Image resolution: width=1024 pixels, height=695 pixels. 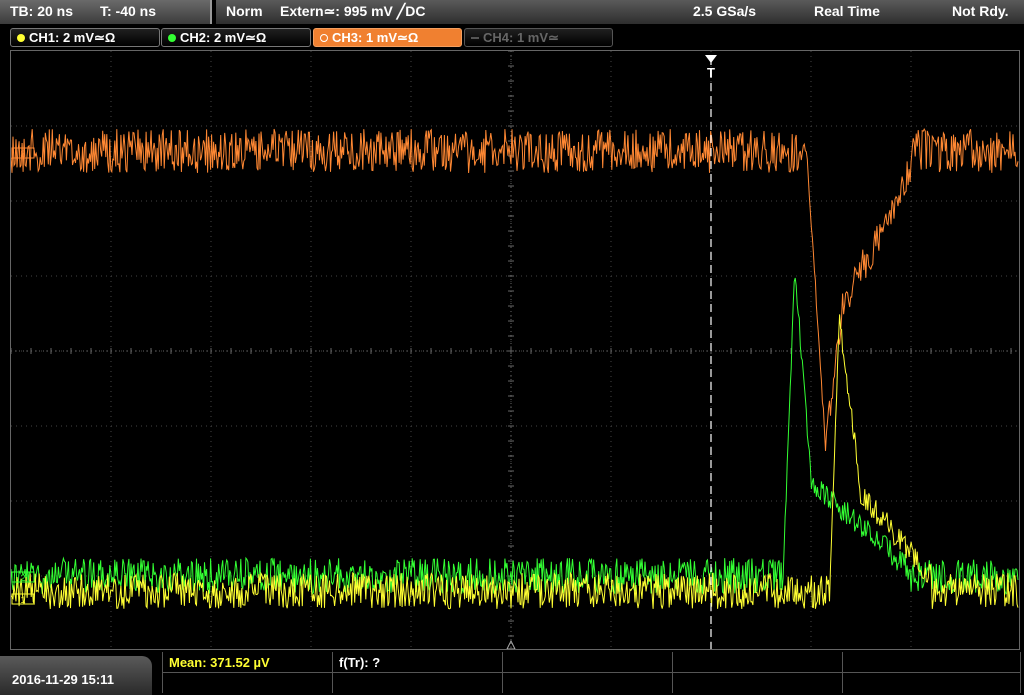 I want to click on measurement-panel: Mean: 371.52 µV f(Tr): ?, so click(x=591, y=673).